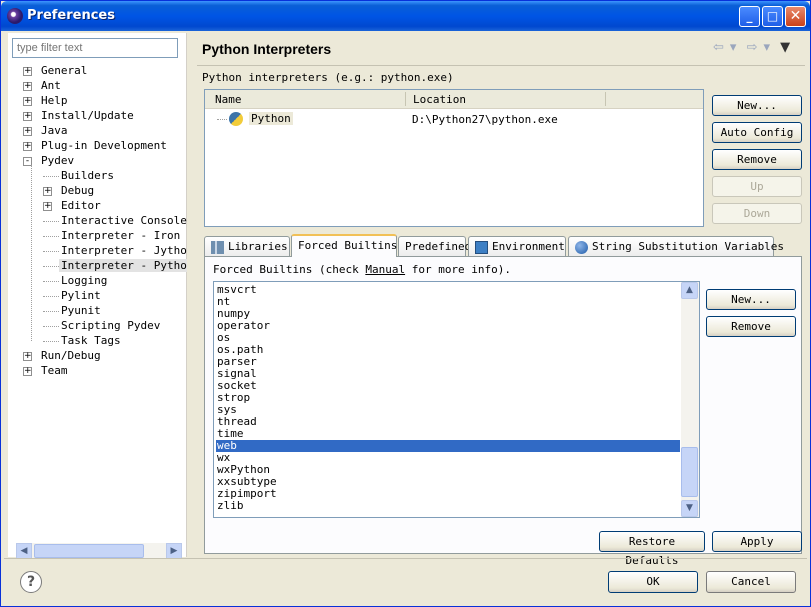  What do you see at coordinates (772, 16) in the screenshot?
I see `maximize-button: □` at bounding box center [772, 16].